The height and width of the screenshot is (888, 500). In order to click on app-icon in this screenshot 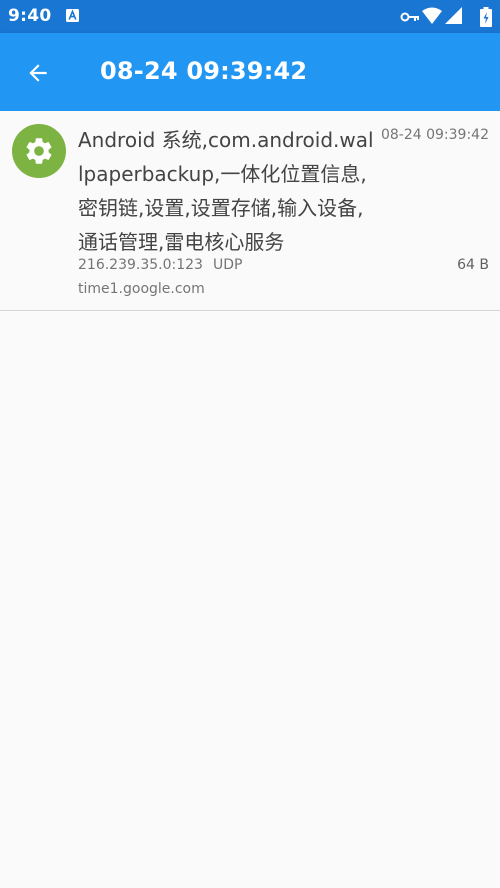, I will do `click(39, 151)`.